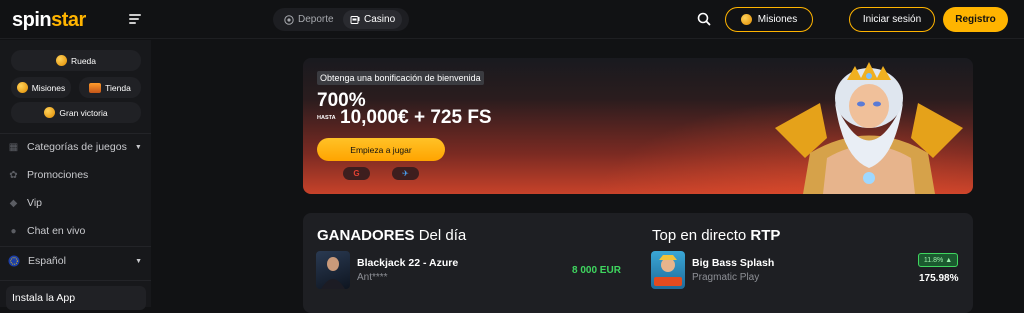  I want to click on login-button: Iniciar sesión, so click(892, 19).